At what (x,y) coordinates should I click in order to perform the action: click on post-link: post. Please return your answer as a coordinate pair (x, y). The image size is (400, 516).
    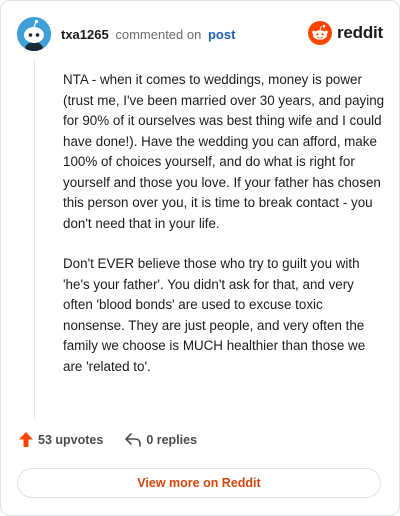
    Looking at the image, I should click on (221, 34).